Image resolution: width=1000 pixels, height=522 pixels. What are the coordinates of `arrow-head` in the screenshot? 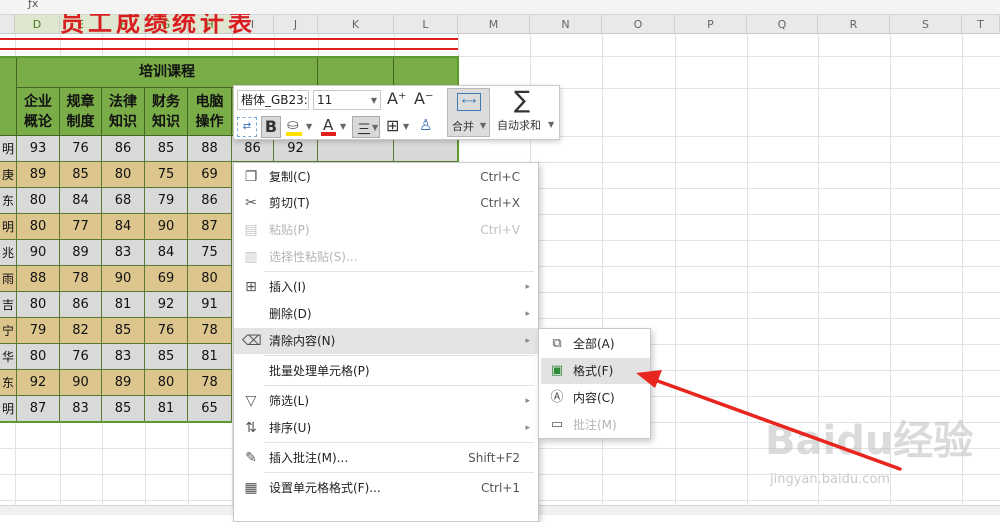 It's located at (649, 379).